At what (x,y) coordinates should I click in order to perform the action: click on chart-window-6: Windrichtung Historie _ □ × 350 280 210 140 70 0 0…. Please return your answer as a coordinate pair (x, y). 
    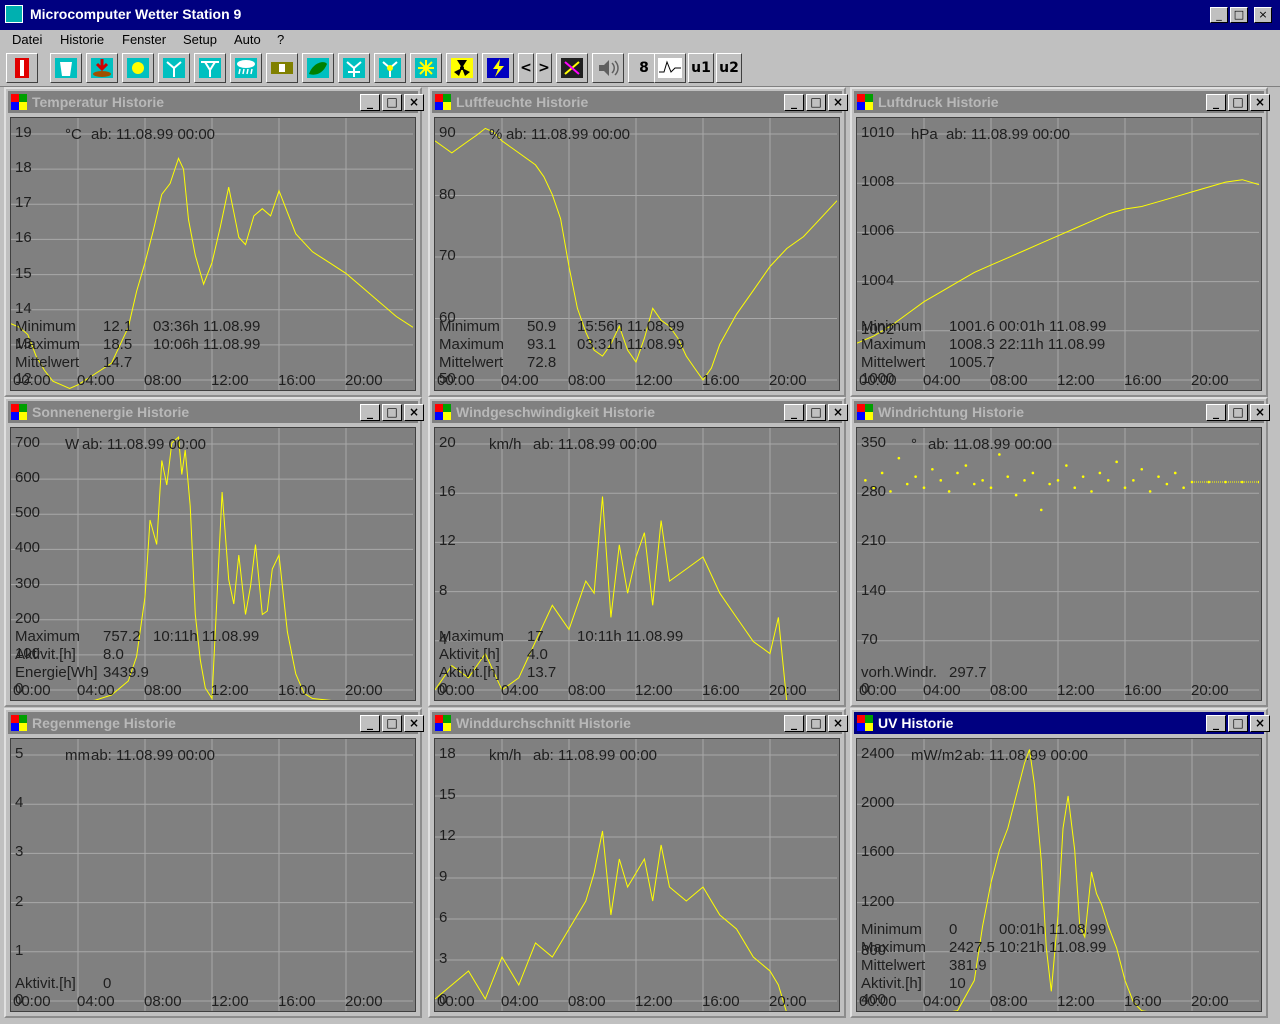
    Looking at the image, I should click on (1060, 552).